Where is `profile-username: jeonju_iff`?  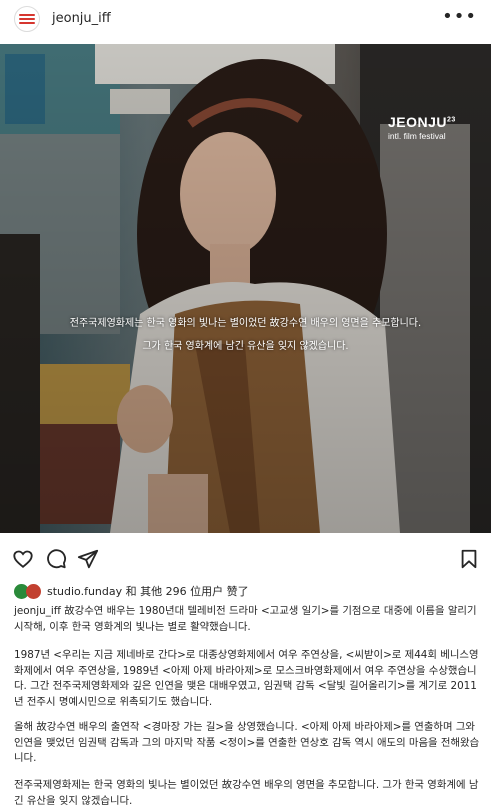
profile-username: jeonju_iff is located at coordinates (81, 18).